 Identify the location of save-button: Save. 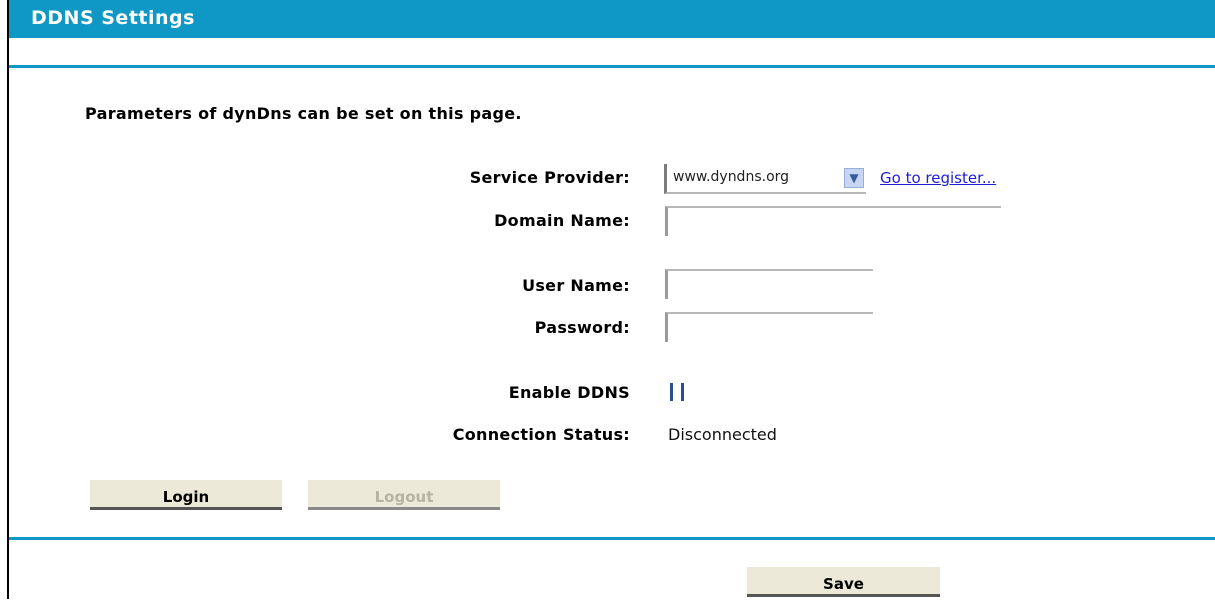
(843, 582).